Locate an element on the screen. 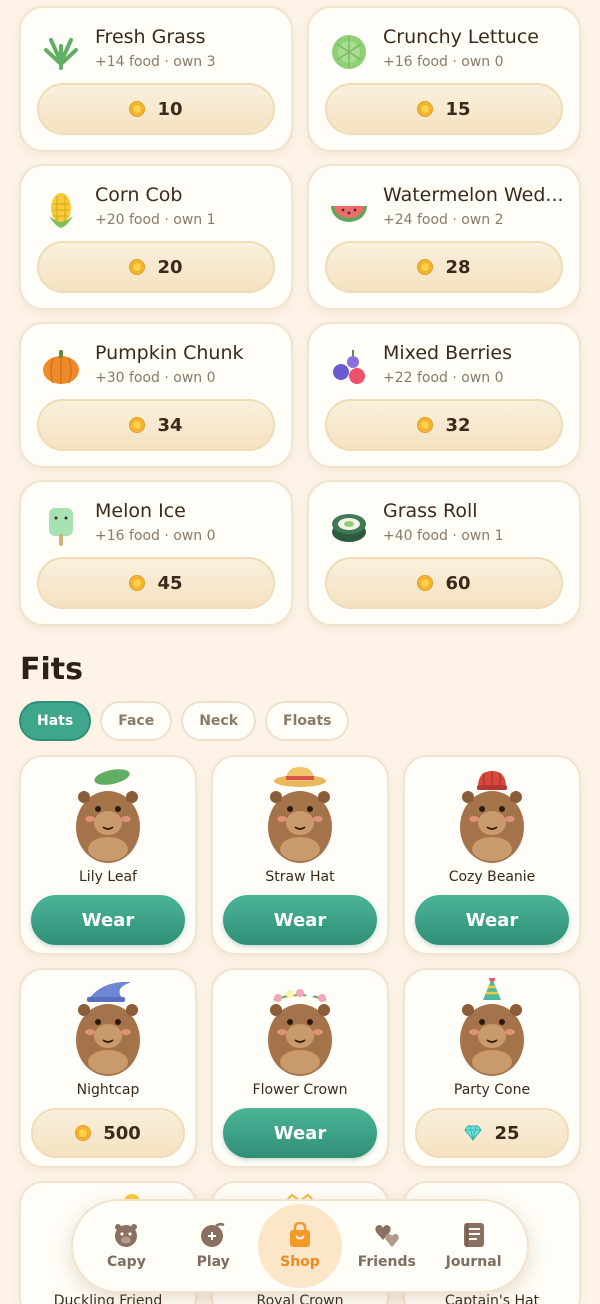 Image resolution: width=600 pixels, height=1304 pixels. grass-icon is located at coordinates (61, 54).